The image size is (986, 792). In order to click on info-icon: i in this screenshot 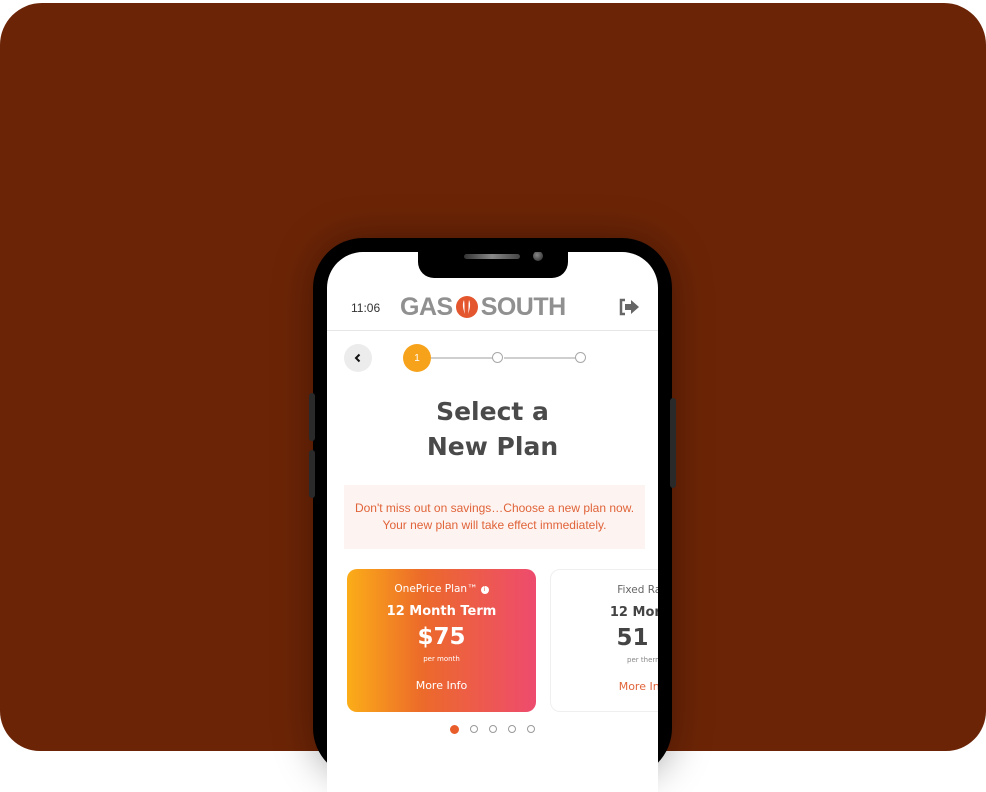, I will do `click(484, 590)`.